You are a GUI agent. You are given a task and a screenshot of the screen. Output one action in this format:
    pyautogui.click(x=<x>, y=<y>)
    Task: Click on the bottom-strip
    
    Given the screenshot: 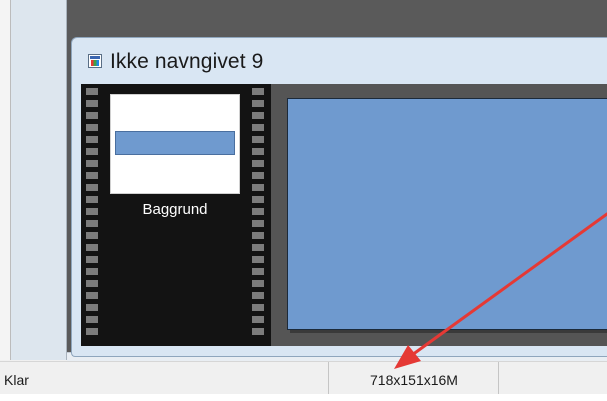 What is the action you would take?
    pyautogui.click(x=303, y=397)
    